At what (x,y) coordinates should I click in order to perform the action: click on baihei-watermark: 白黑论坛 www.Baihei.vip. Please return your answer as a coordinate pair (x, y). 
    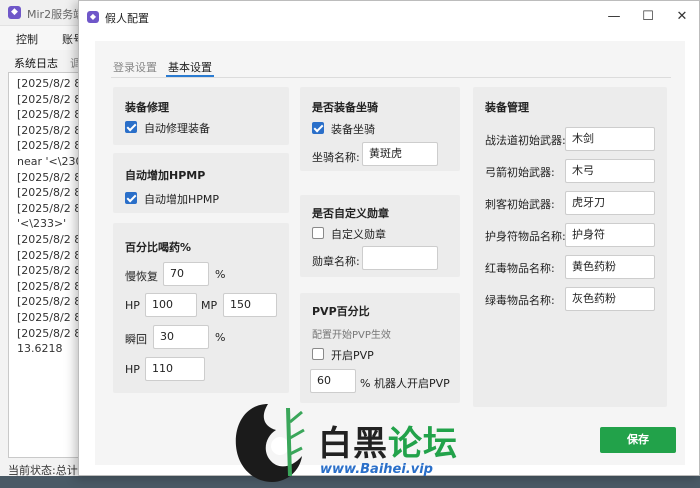
    Looking at the image, I should click on (363, 443).